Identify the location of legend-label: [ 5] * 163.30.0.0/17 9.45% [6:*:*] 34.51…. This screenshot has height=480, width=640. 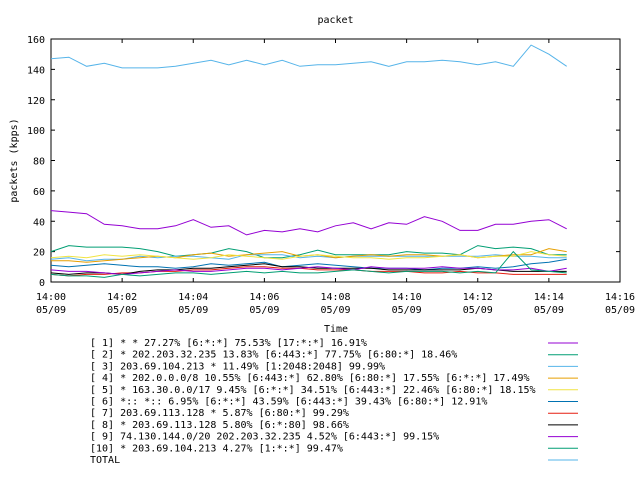
(313, 390).